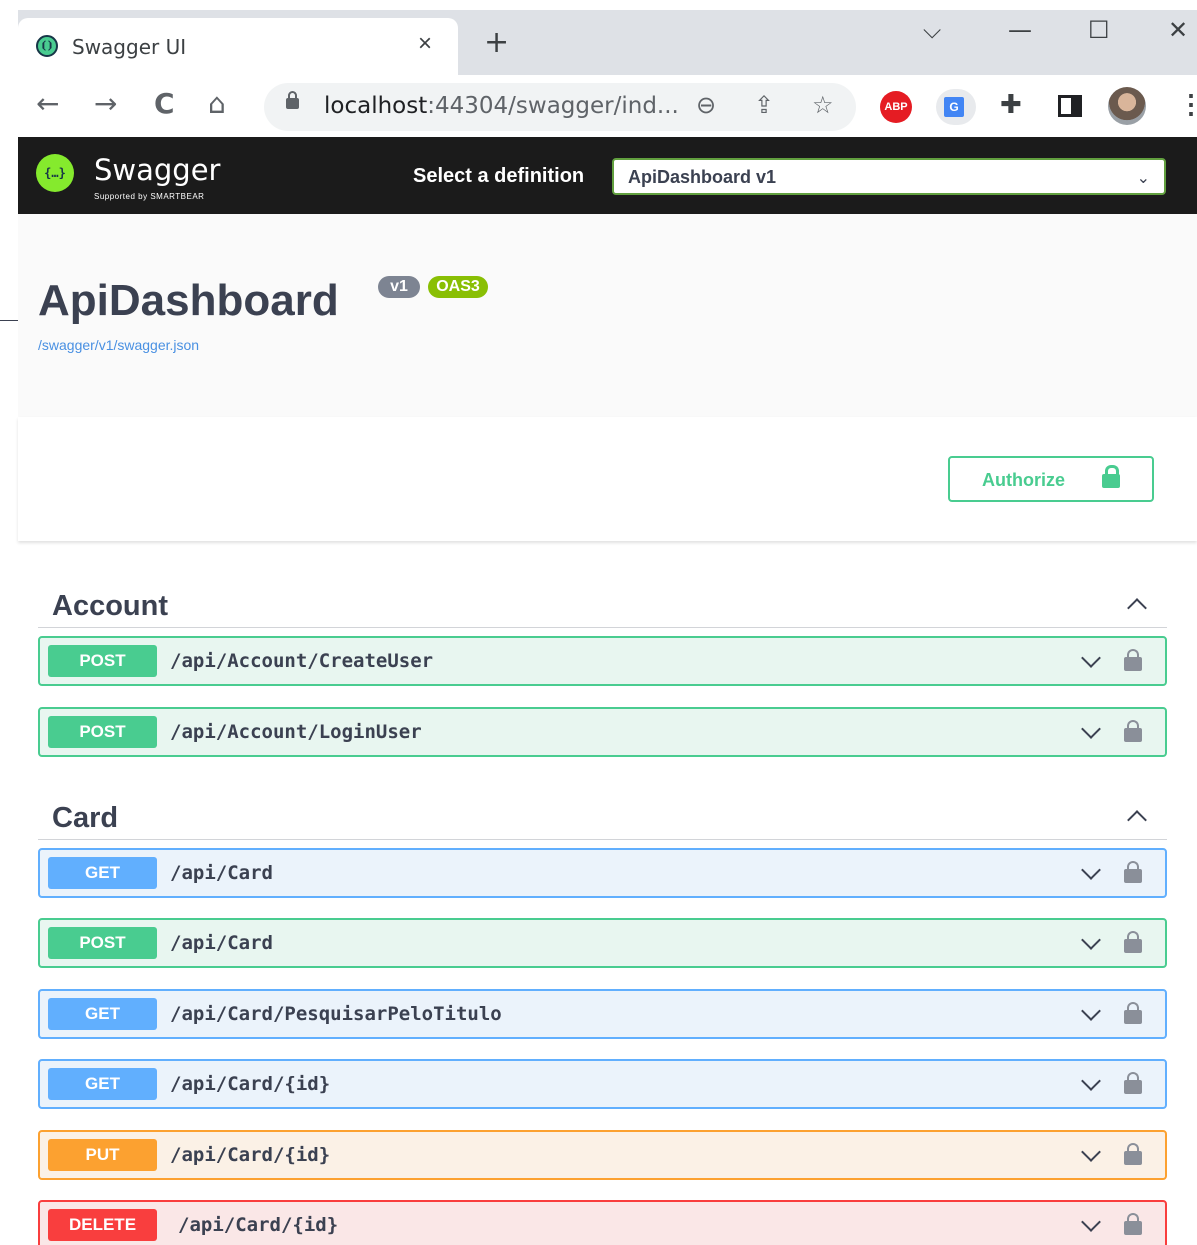 The height and width of the screenshot is (1245, 1197). I want to click on version-badge: v1, so click(399, 287).